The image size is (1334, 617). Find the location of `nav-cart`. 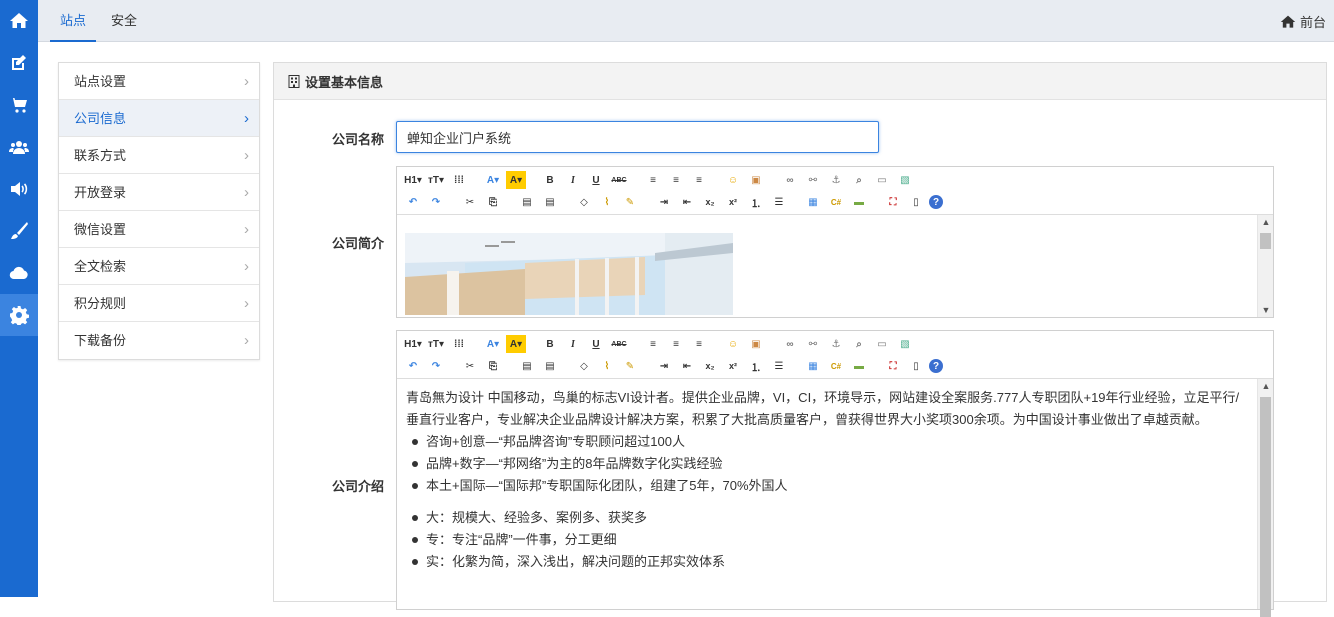

nav-cart is located at coordinates (19, 105).